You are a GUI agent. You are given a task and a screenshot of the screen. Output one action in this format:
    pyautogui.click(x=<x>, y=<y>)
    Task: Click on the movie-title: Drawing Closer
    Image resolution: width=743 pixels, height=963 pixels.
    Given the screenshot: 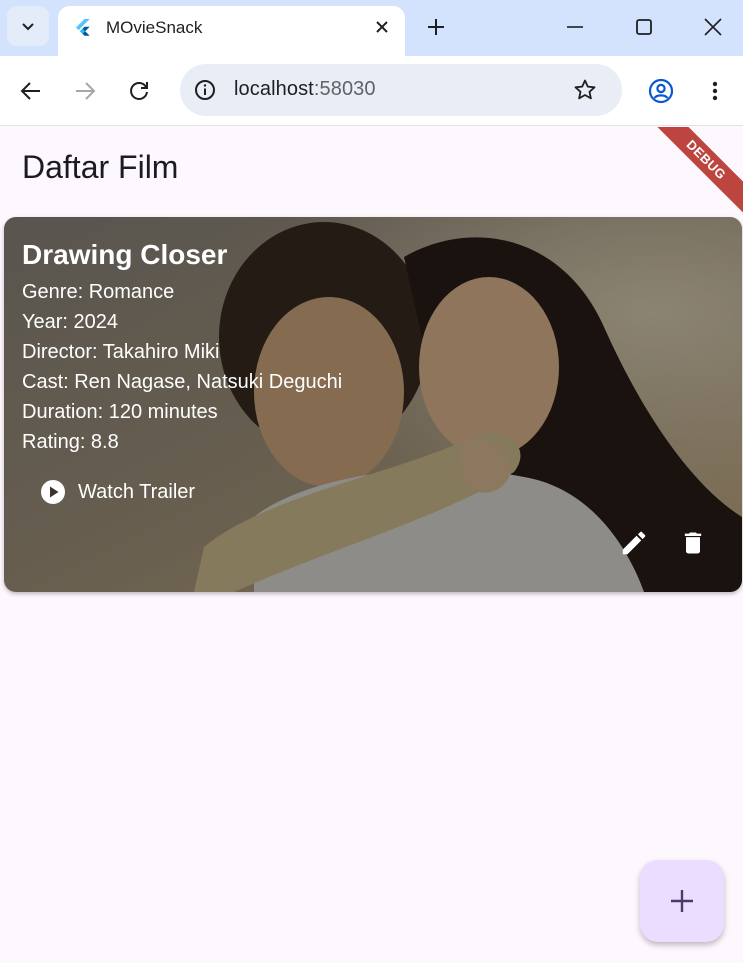 What is the action you would take?
    pyautogui.click(x=125, y=254)
    